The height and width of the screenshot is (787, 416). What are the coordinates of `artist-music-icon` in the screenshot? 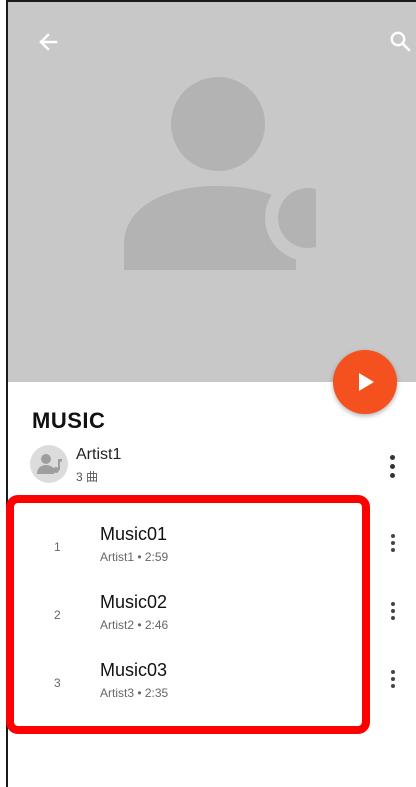 It's located at (49, 464).